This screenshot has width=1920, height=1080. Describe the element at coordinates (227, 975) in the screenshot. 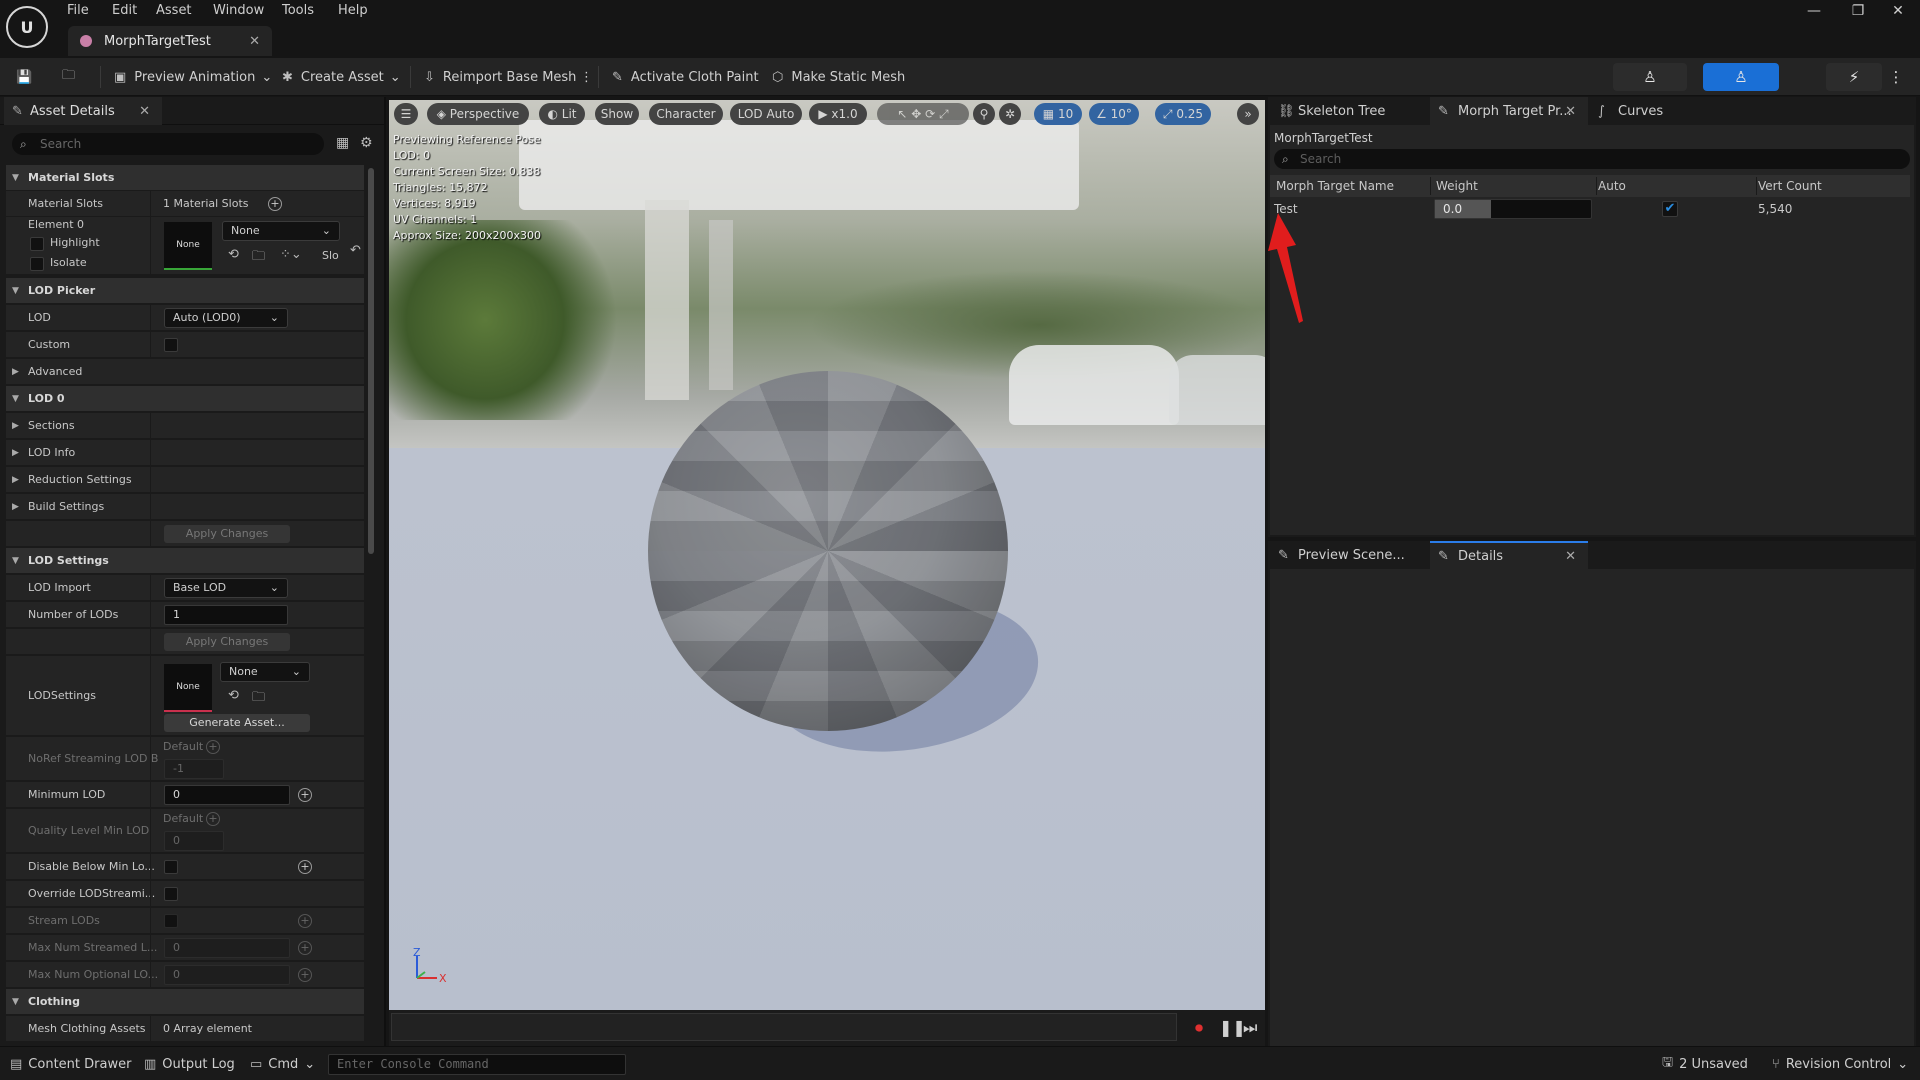

I see `max-optional-input: 0` at that location.